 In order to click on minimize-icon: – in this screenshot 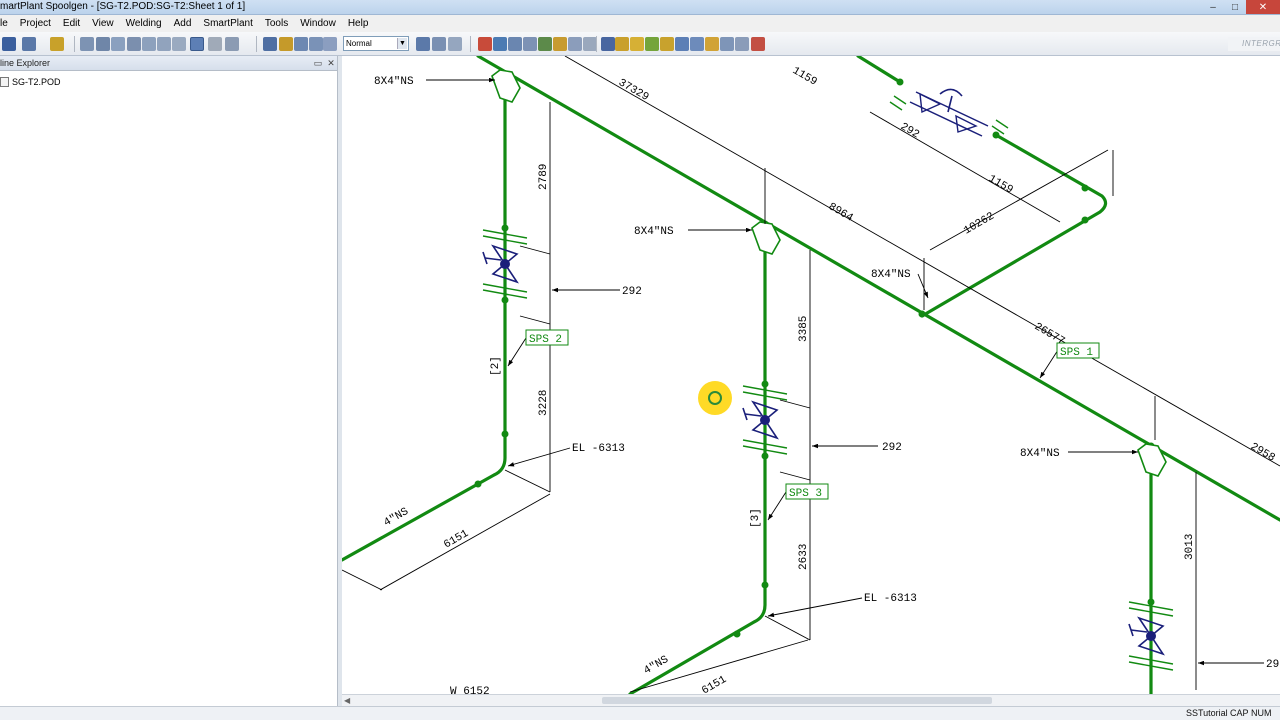, I will do `click(1213, 7)`.